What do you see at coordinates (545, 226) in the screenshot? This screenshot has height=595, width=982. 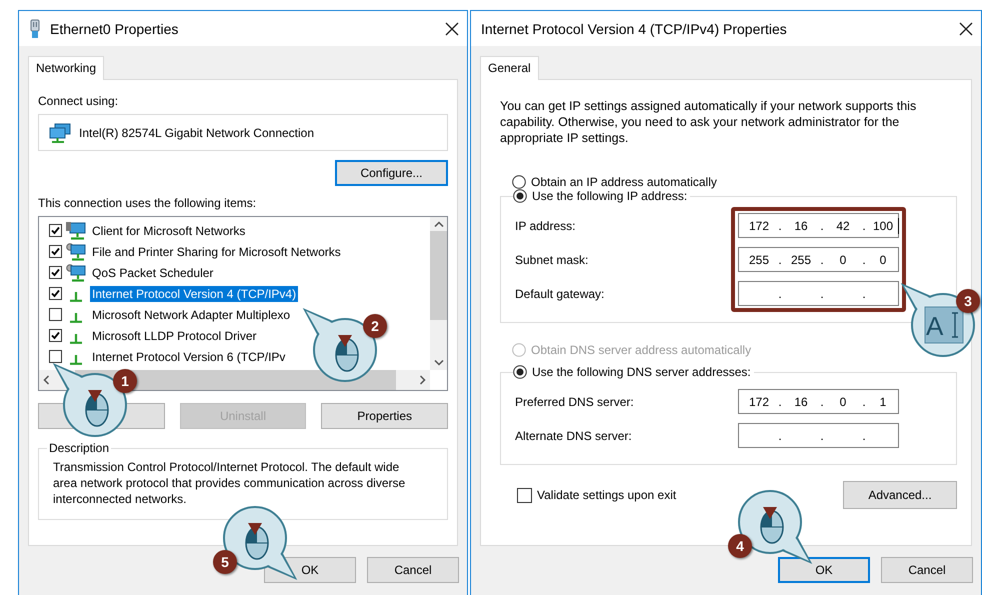 I see `field-label: IP address:` at bounding box center [545, 226].